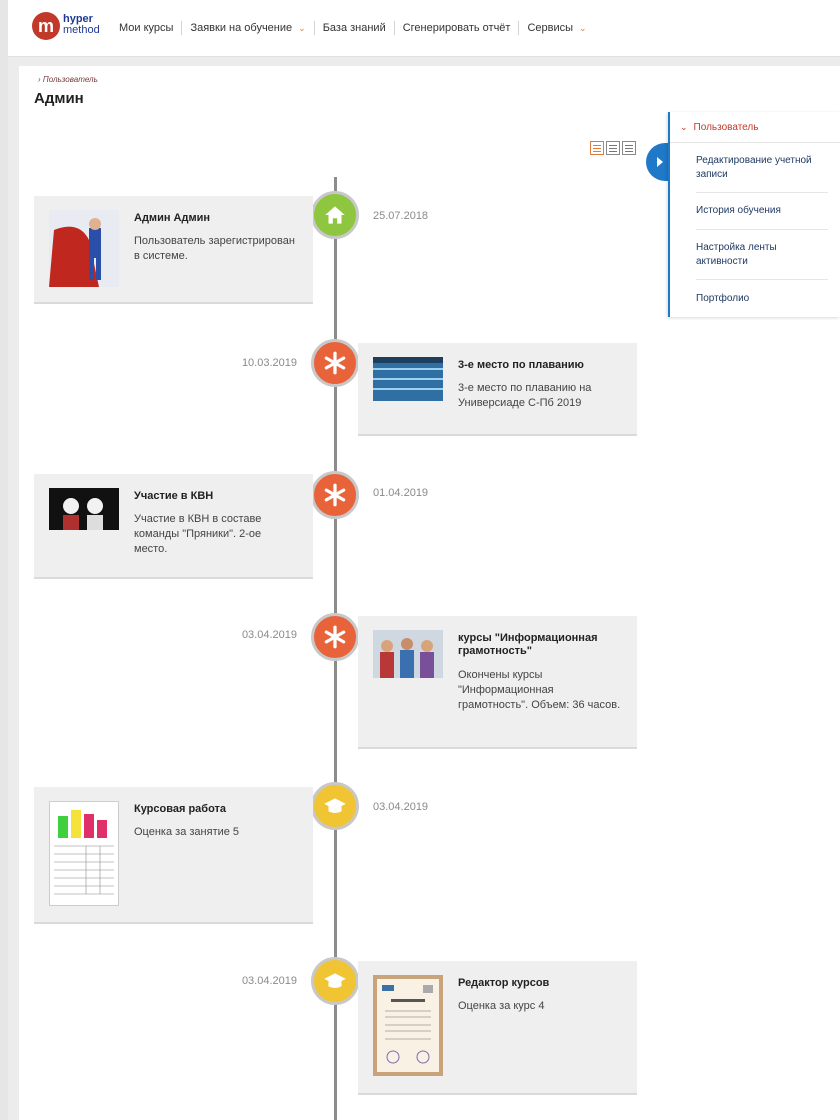 This screenshot has height=1120, width=840. What do you see at coordinates (401, 493) in the screenshot?
I see `event-date: 01.04.2019` at bounding box center [401, 493].